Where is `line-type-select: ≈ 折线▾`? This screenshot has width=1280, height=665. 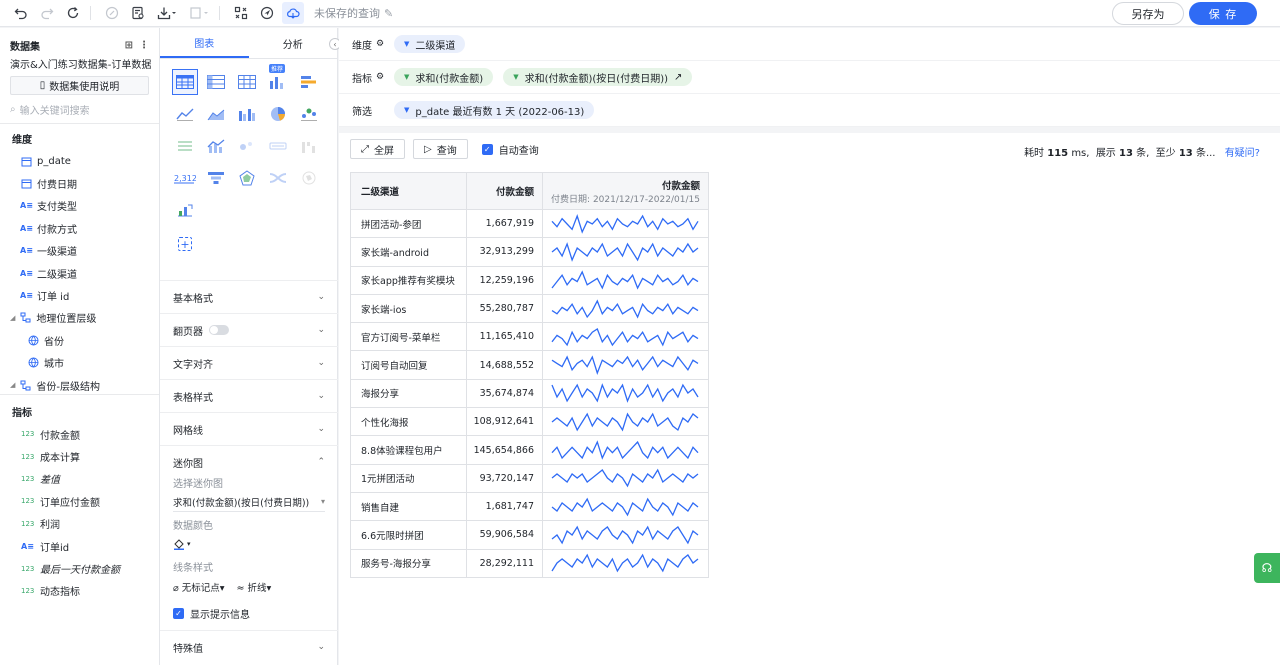 line-type-select: ≈ 折线▾ is located at coordinates (254, 587).